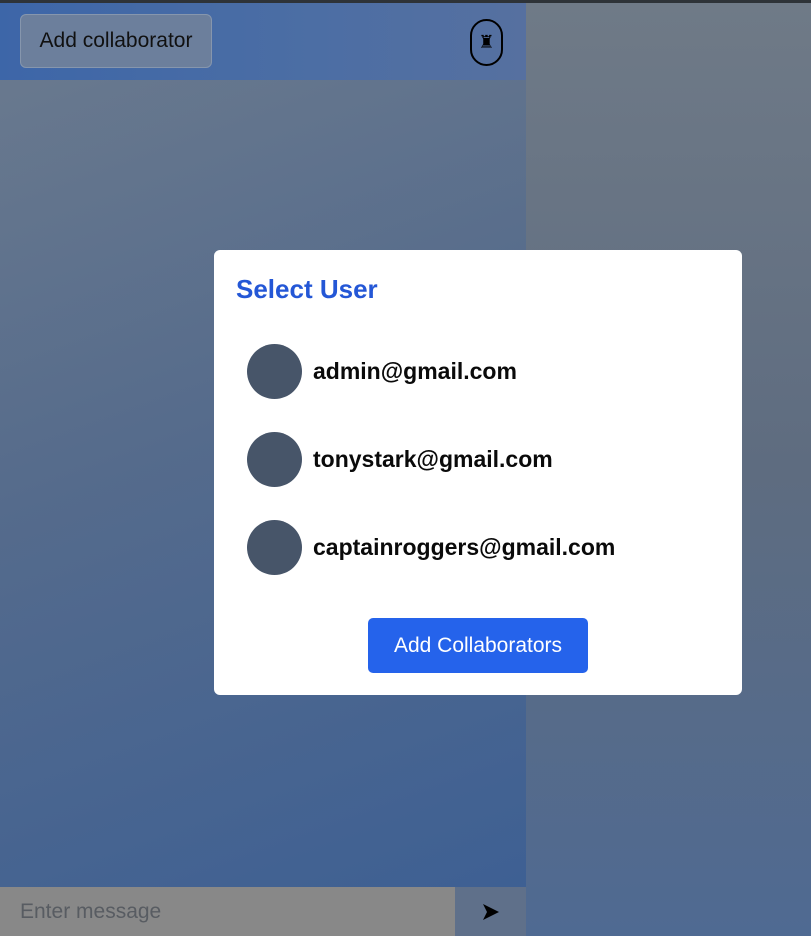 The width and height of the screenshot is (811, 936). I want to click on message-composer, so click(263, 911).